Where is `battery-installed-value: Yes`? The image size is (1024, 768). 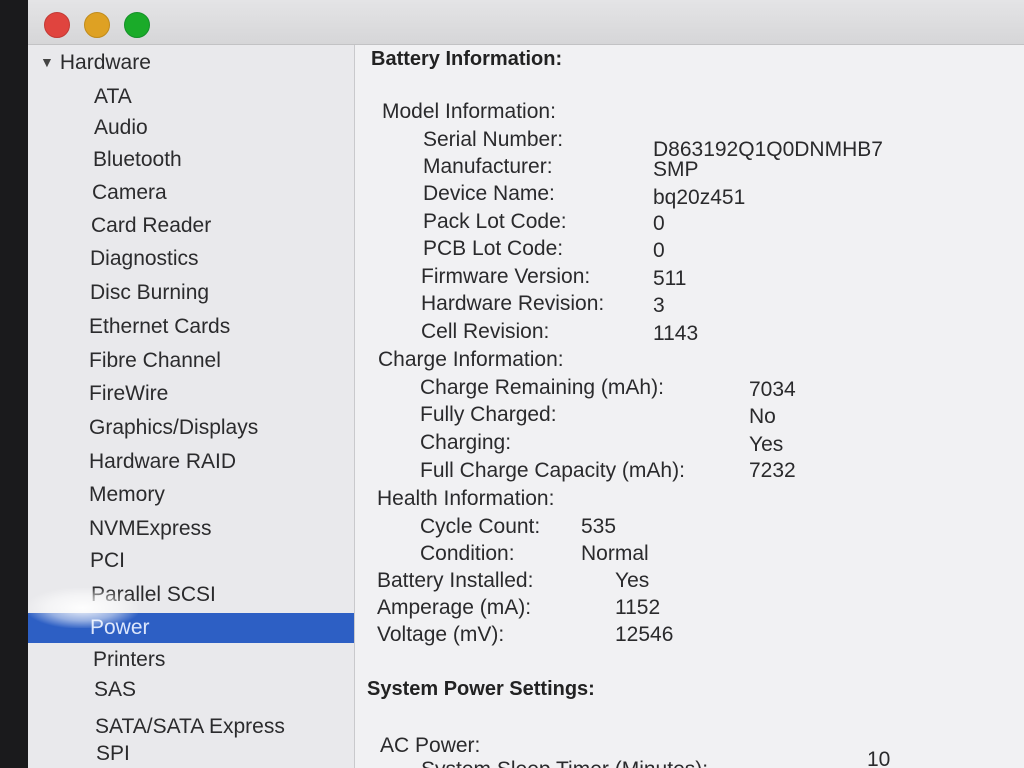 battery-installed-value: Yes is located at coordinates (632, 580).